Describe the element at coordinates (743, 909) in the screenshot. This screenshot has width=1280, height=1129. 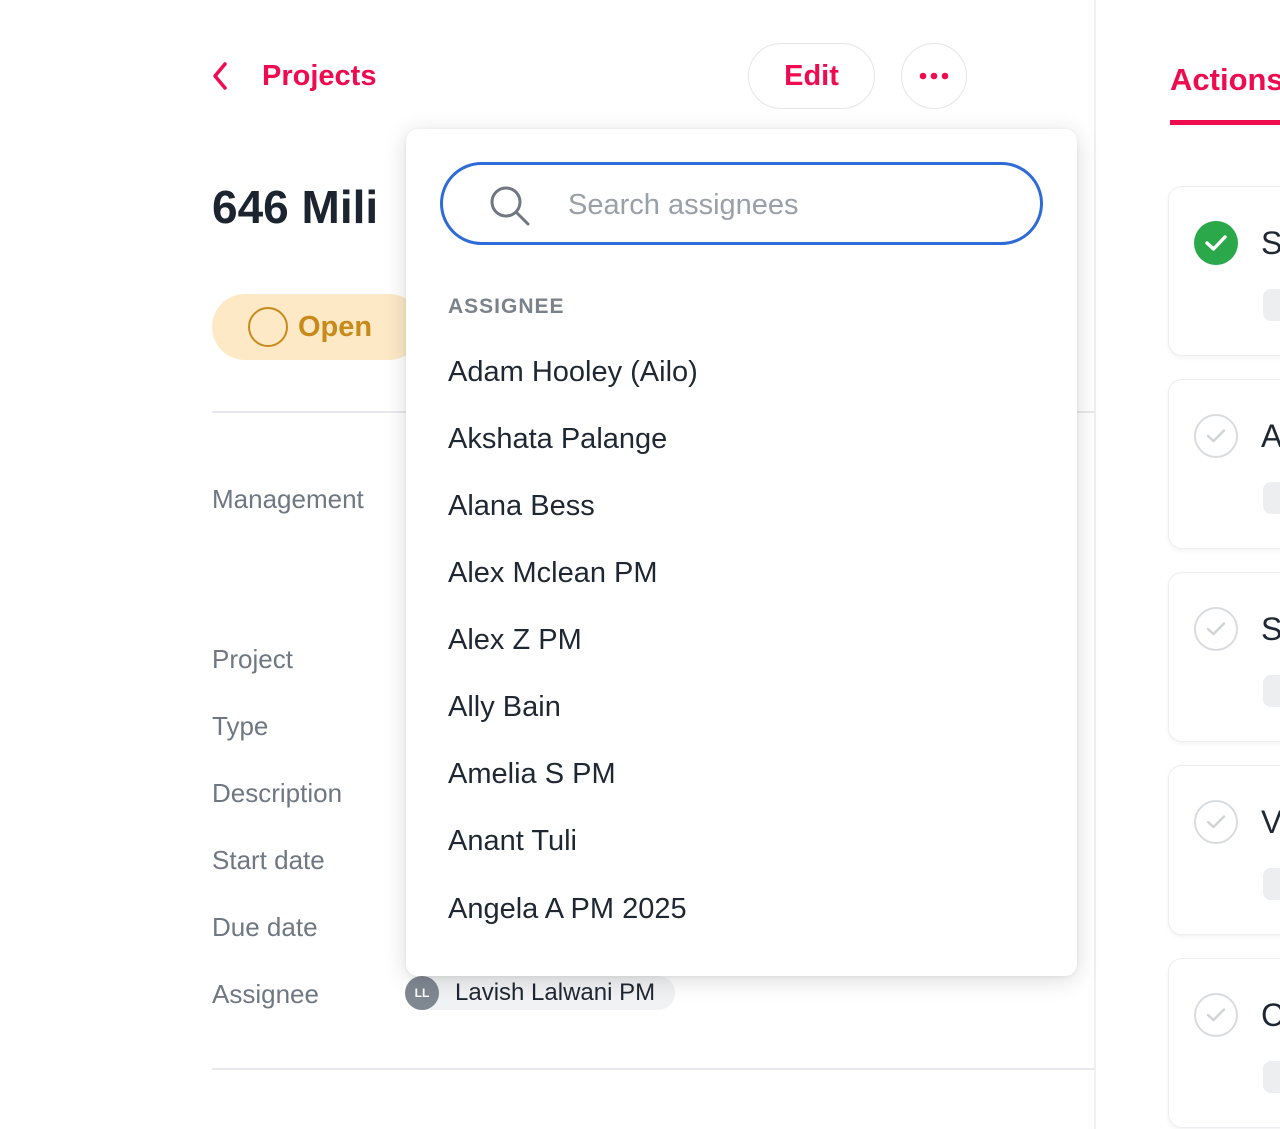
I see `assignee-option: Angela A PM 2025` at that location.